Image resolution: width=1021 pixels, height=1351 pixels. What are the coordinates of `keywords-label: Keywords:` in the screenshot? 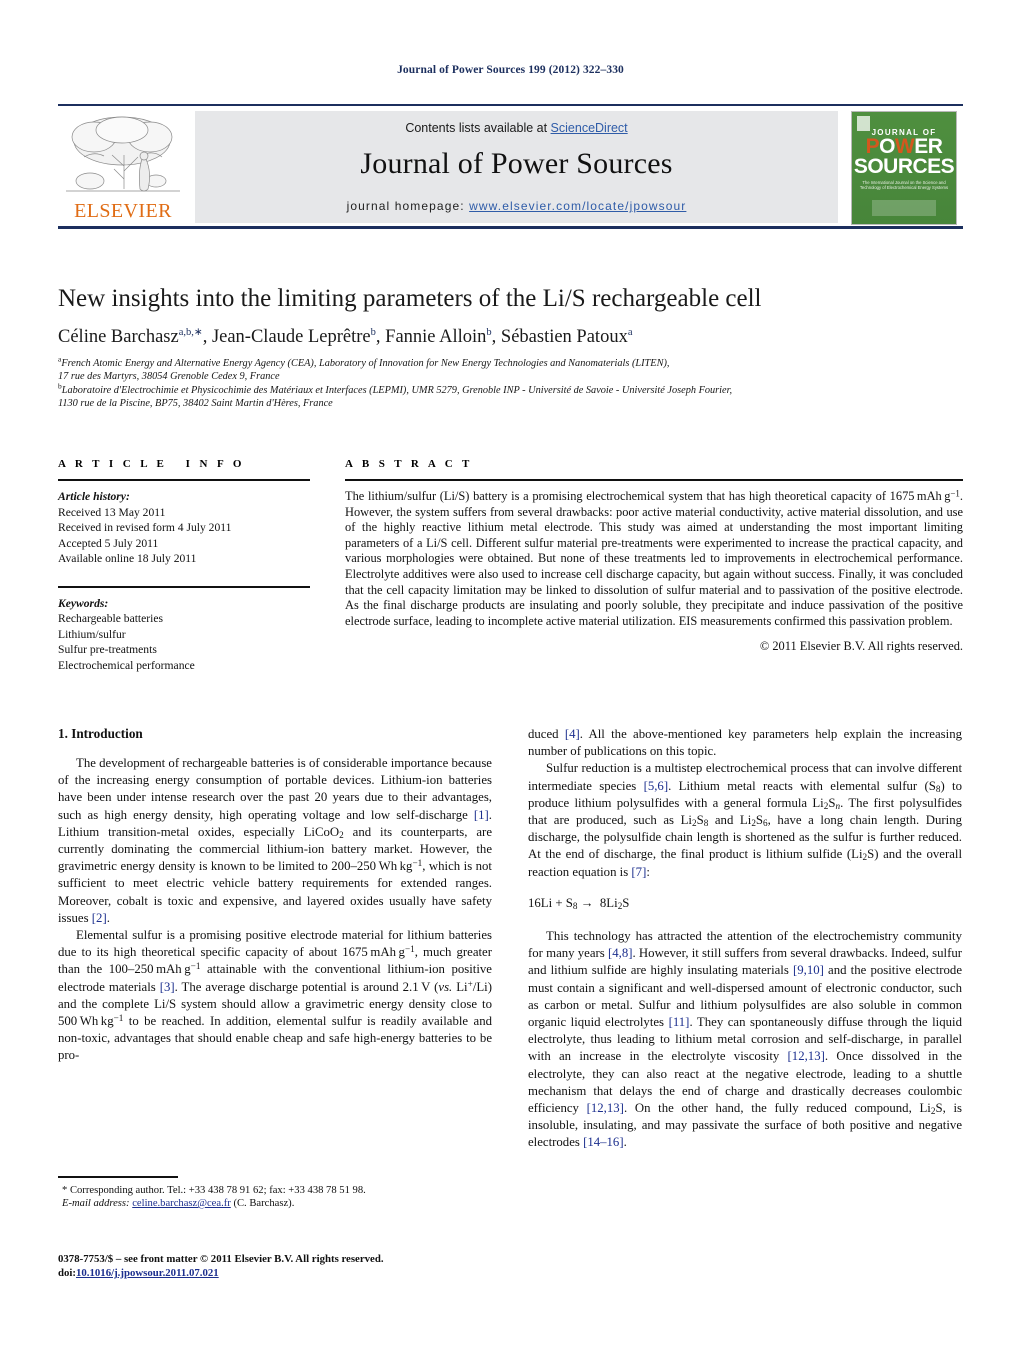 It's located at (83, 603).